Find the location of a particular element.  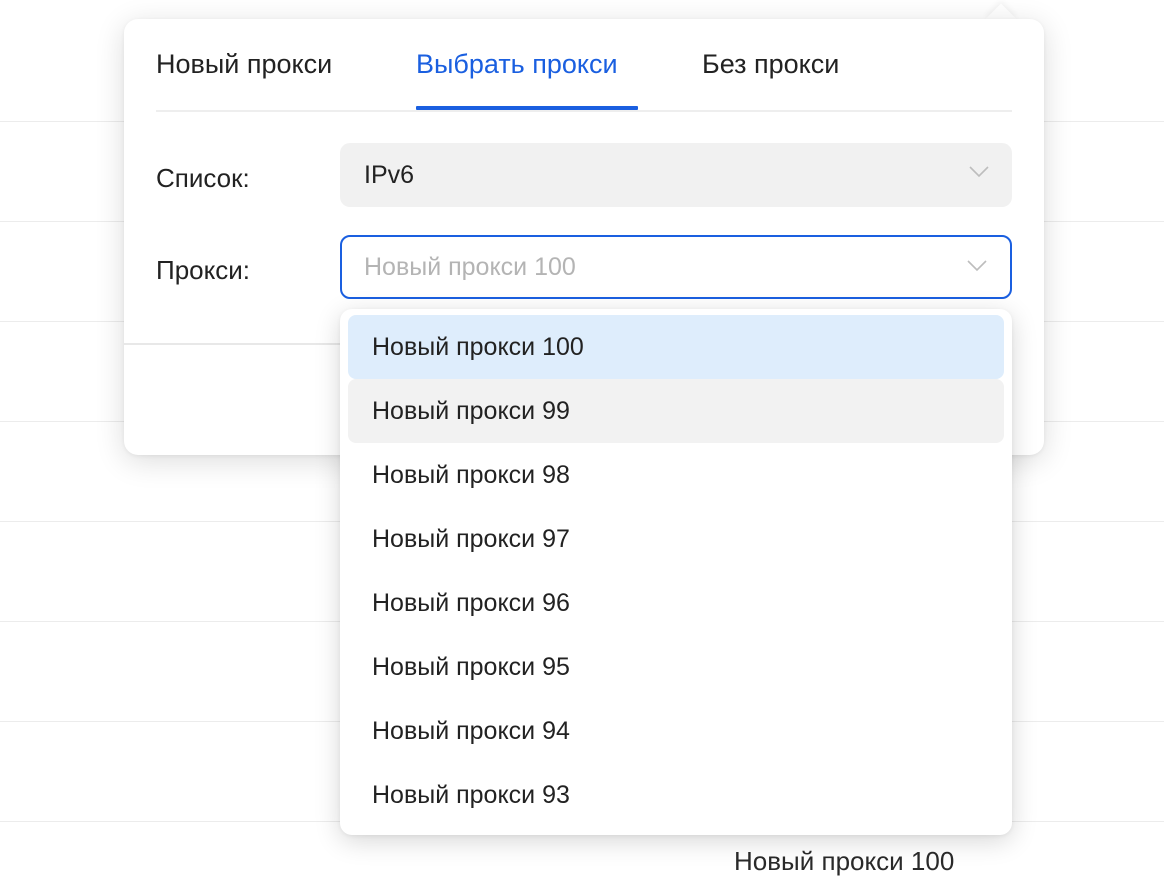

tab-select-proxy: Выбрать прокси is located at coordinates (517, 64).